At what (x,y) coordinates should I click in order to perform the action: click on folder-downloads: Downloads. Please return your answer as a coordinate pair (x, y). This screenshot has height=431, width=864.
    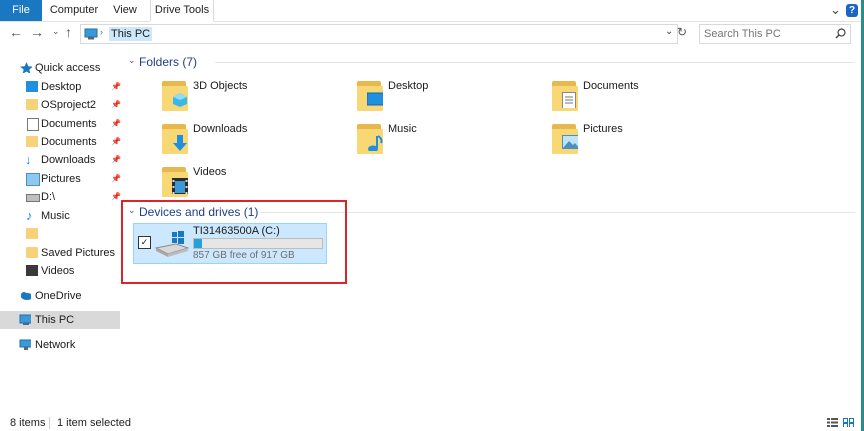
    Looking at the image, I should click on (253, 141).